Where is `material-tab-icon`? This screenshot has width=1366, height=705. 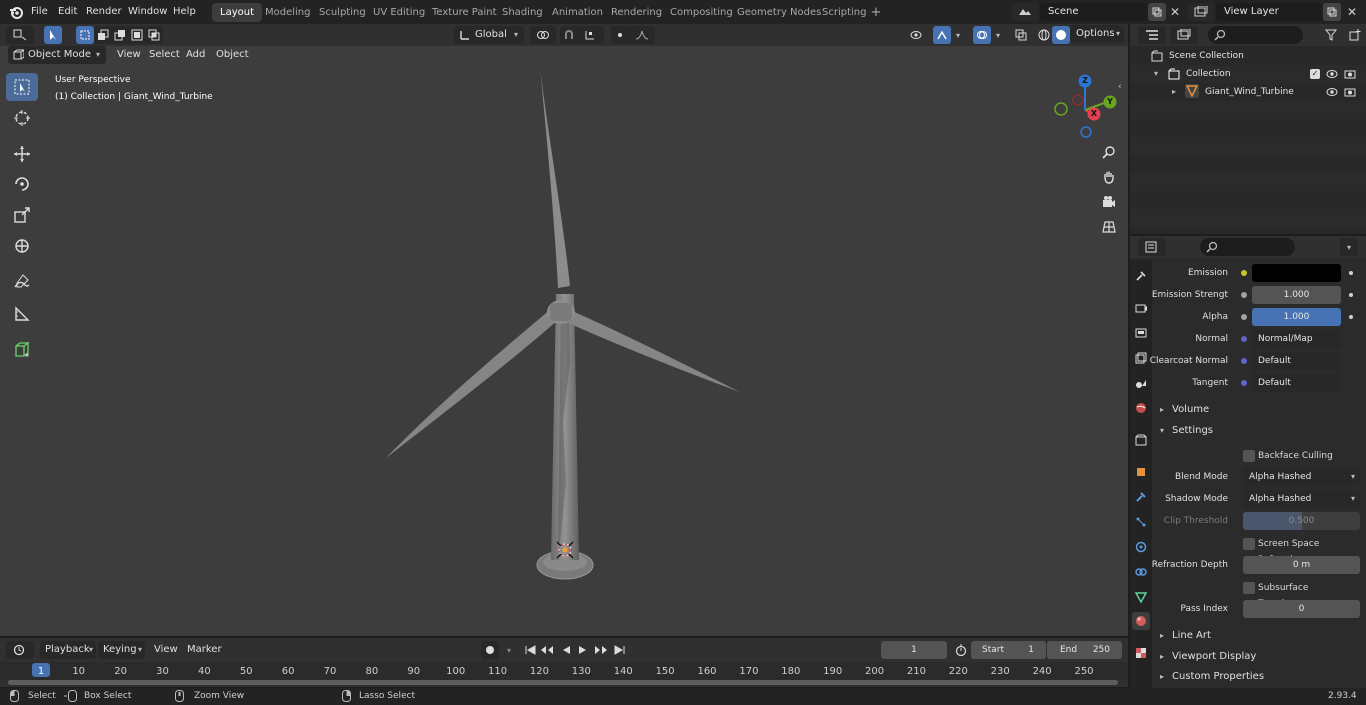
material-tab-icon is located at coordinates (1141, 621).